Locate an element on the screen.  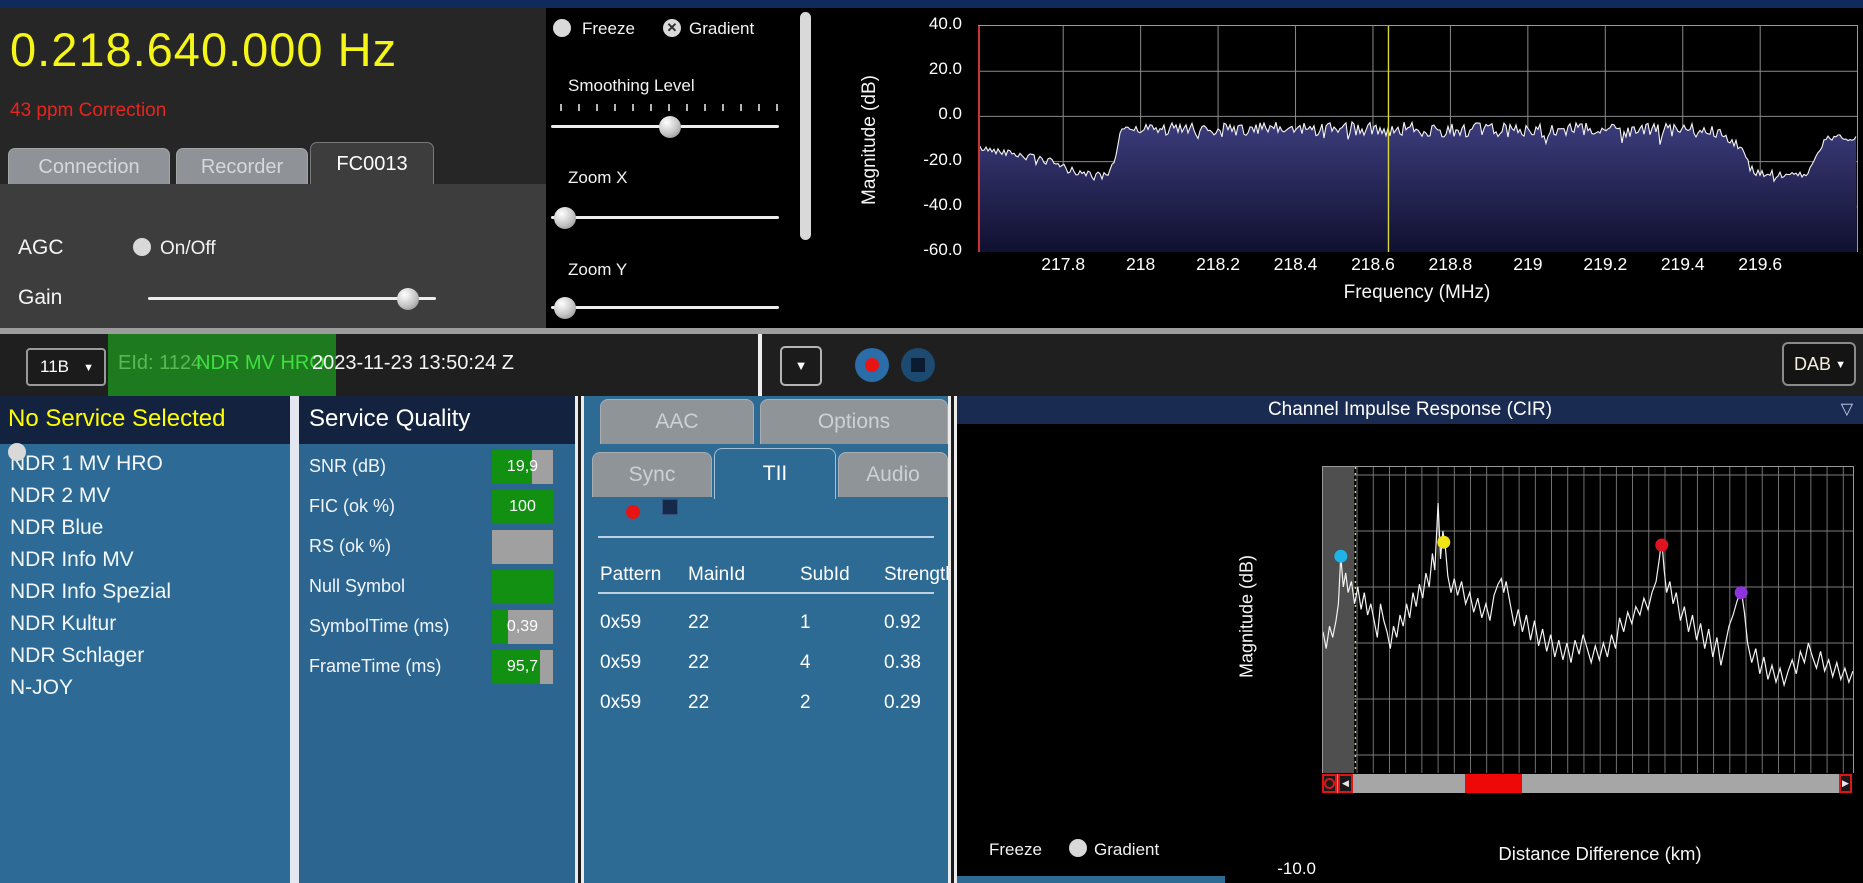
cir-gradient-radio is located at coordinates (1078, 848).